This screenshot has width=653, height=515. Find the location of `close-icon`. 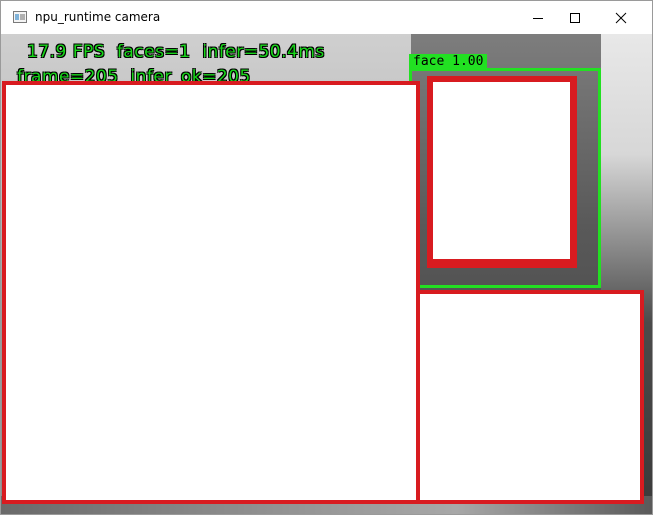

close-icon is located at coordinates (621, 17).